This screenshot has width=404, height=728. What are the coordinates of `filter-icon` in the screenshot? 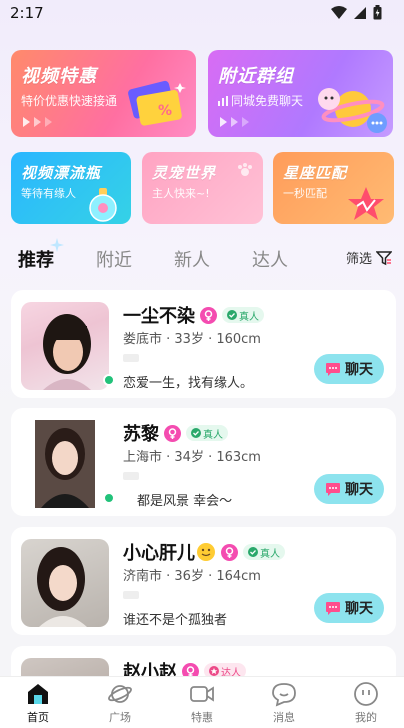 It's located at (384, 257).